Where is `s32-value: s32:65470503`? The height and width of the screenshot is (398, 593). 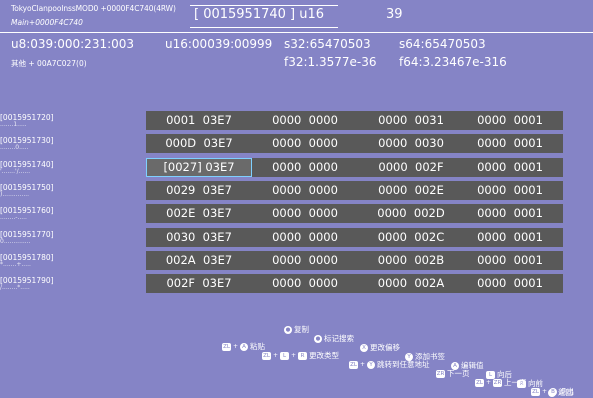 s32-value: s32:65470503 is located at coordinates (327, 44).